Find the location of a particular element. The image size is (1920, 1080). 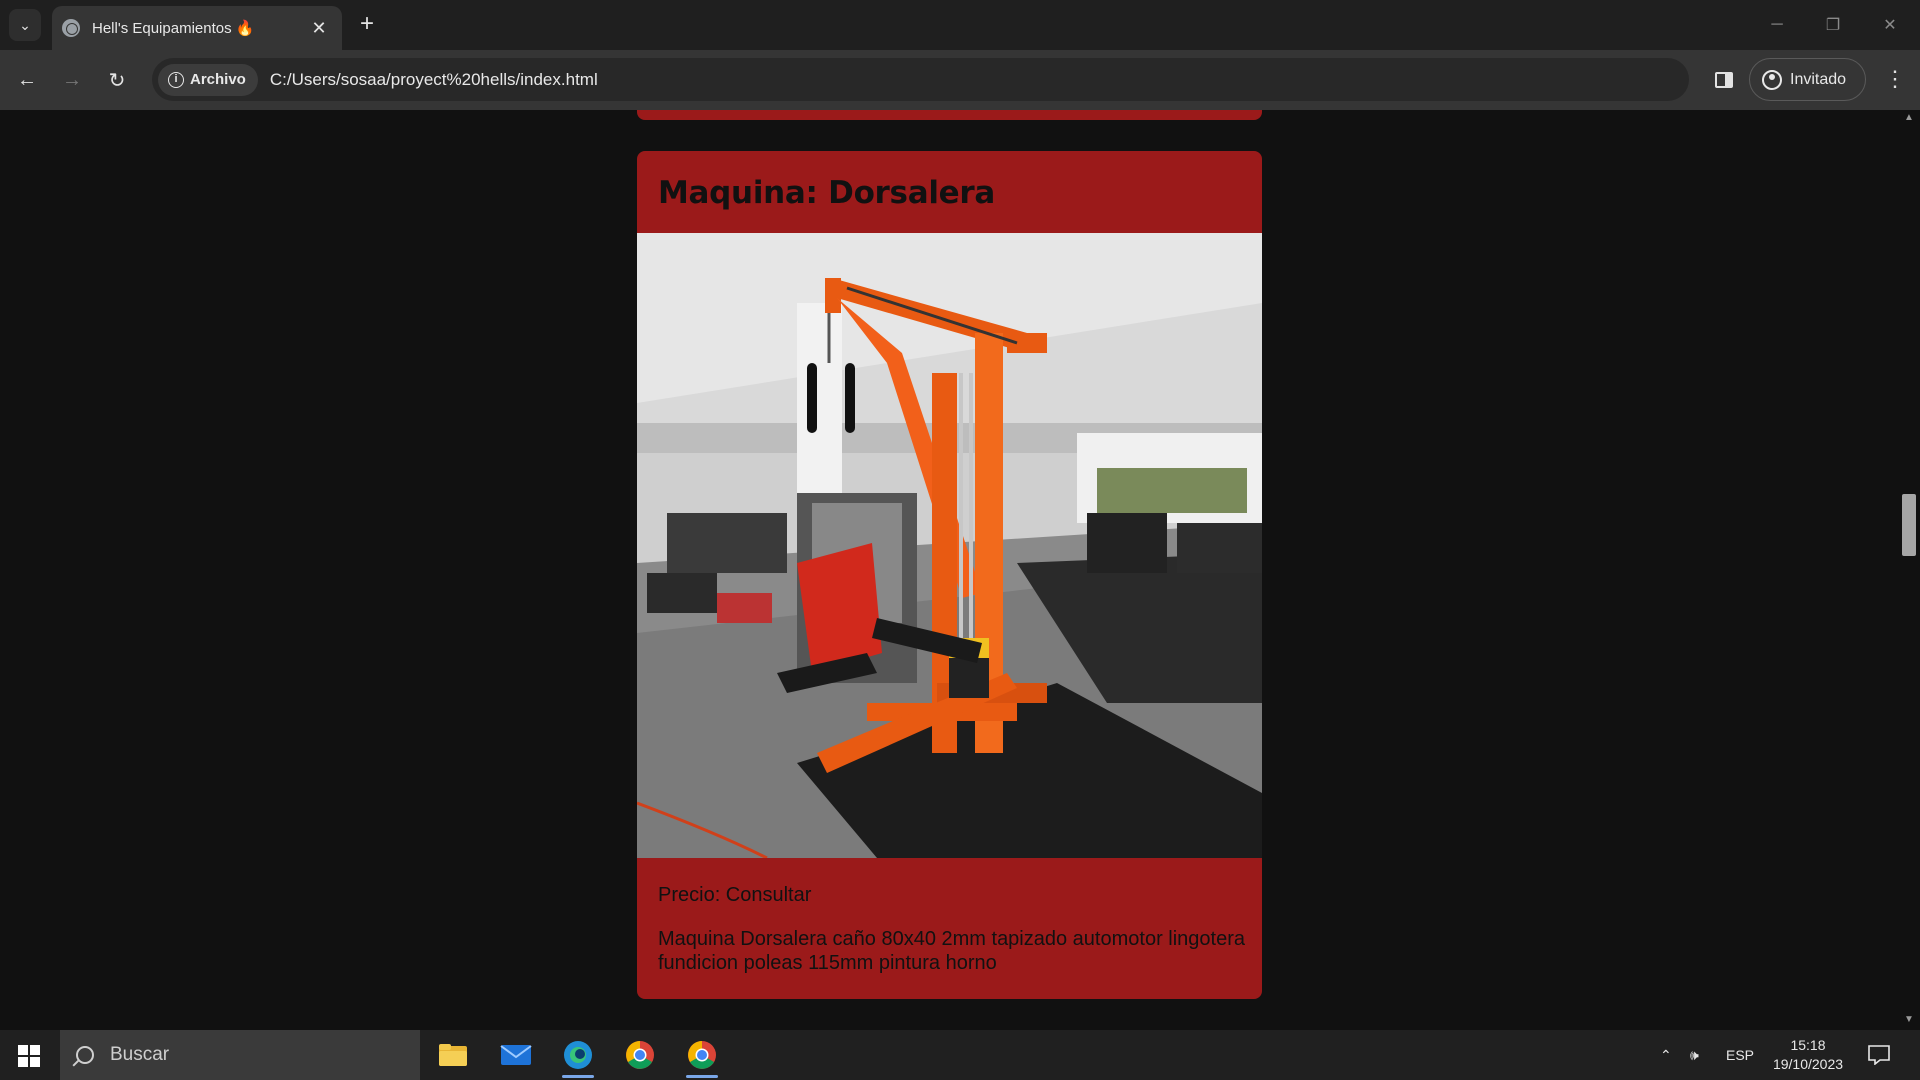

site-info-chip: i Archivo is located at coordinates (208, 79).